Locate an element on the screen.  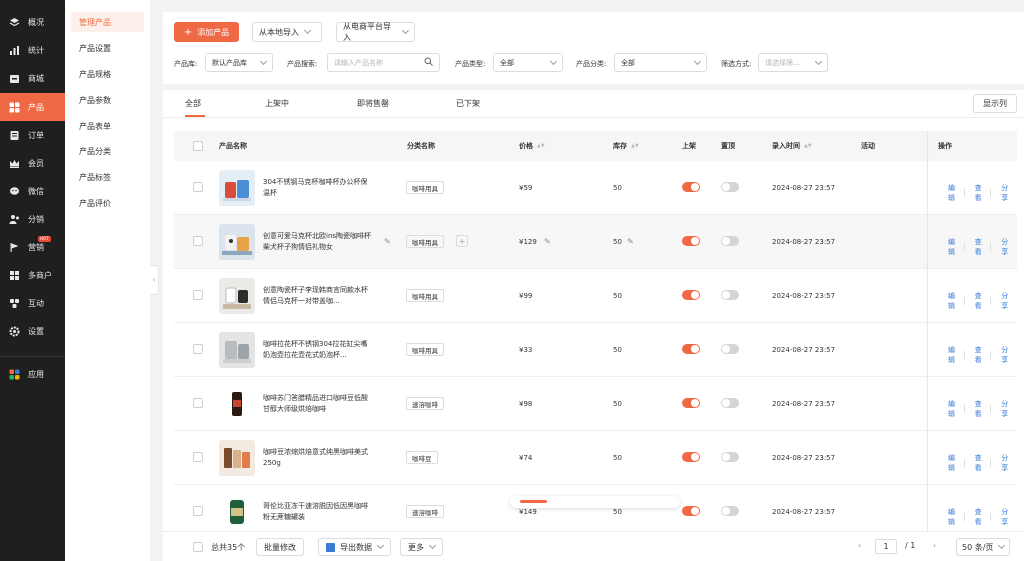
page-size-select: 50 条/页 is located at coordinates (983, 547).